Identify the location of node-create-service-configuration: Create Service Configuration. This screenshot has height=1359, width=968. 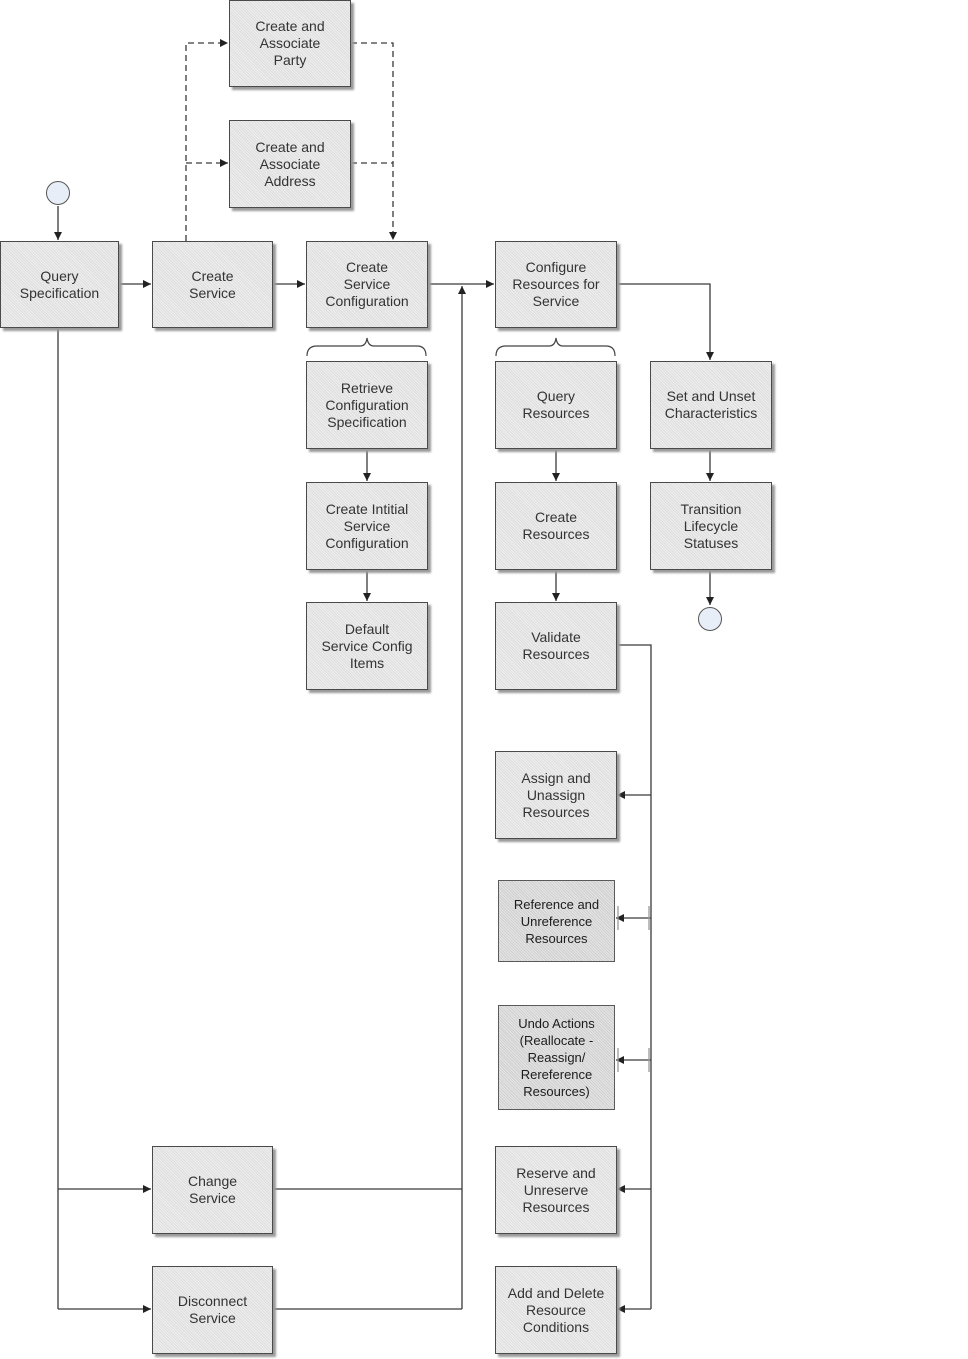
(367, 284).